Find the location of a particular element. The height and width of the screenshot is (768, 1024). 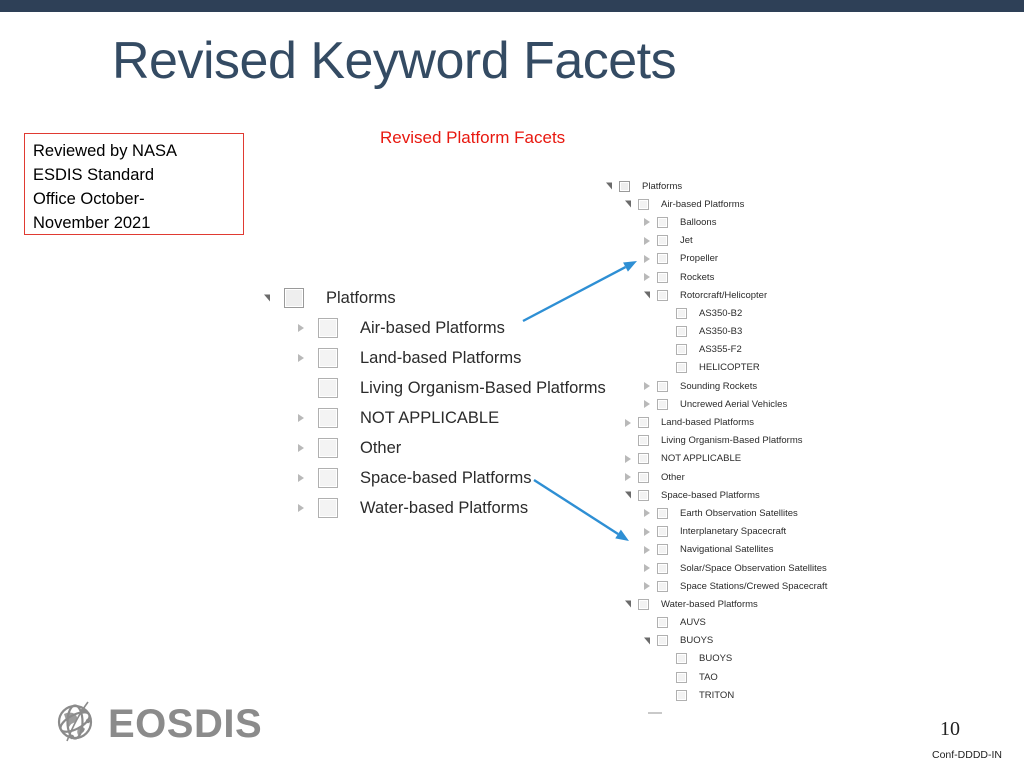

tree-row: Space Stations/Crewed Spacecraft is located at coordinates (716, 586).